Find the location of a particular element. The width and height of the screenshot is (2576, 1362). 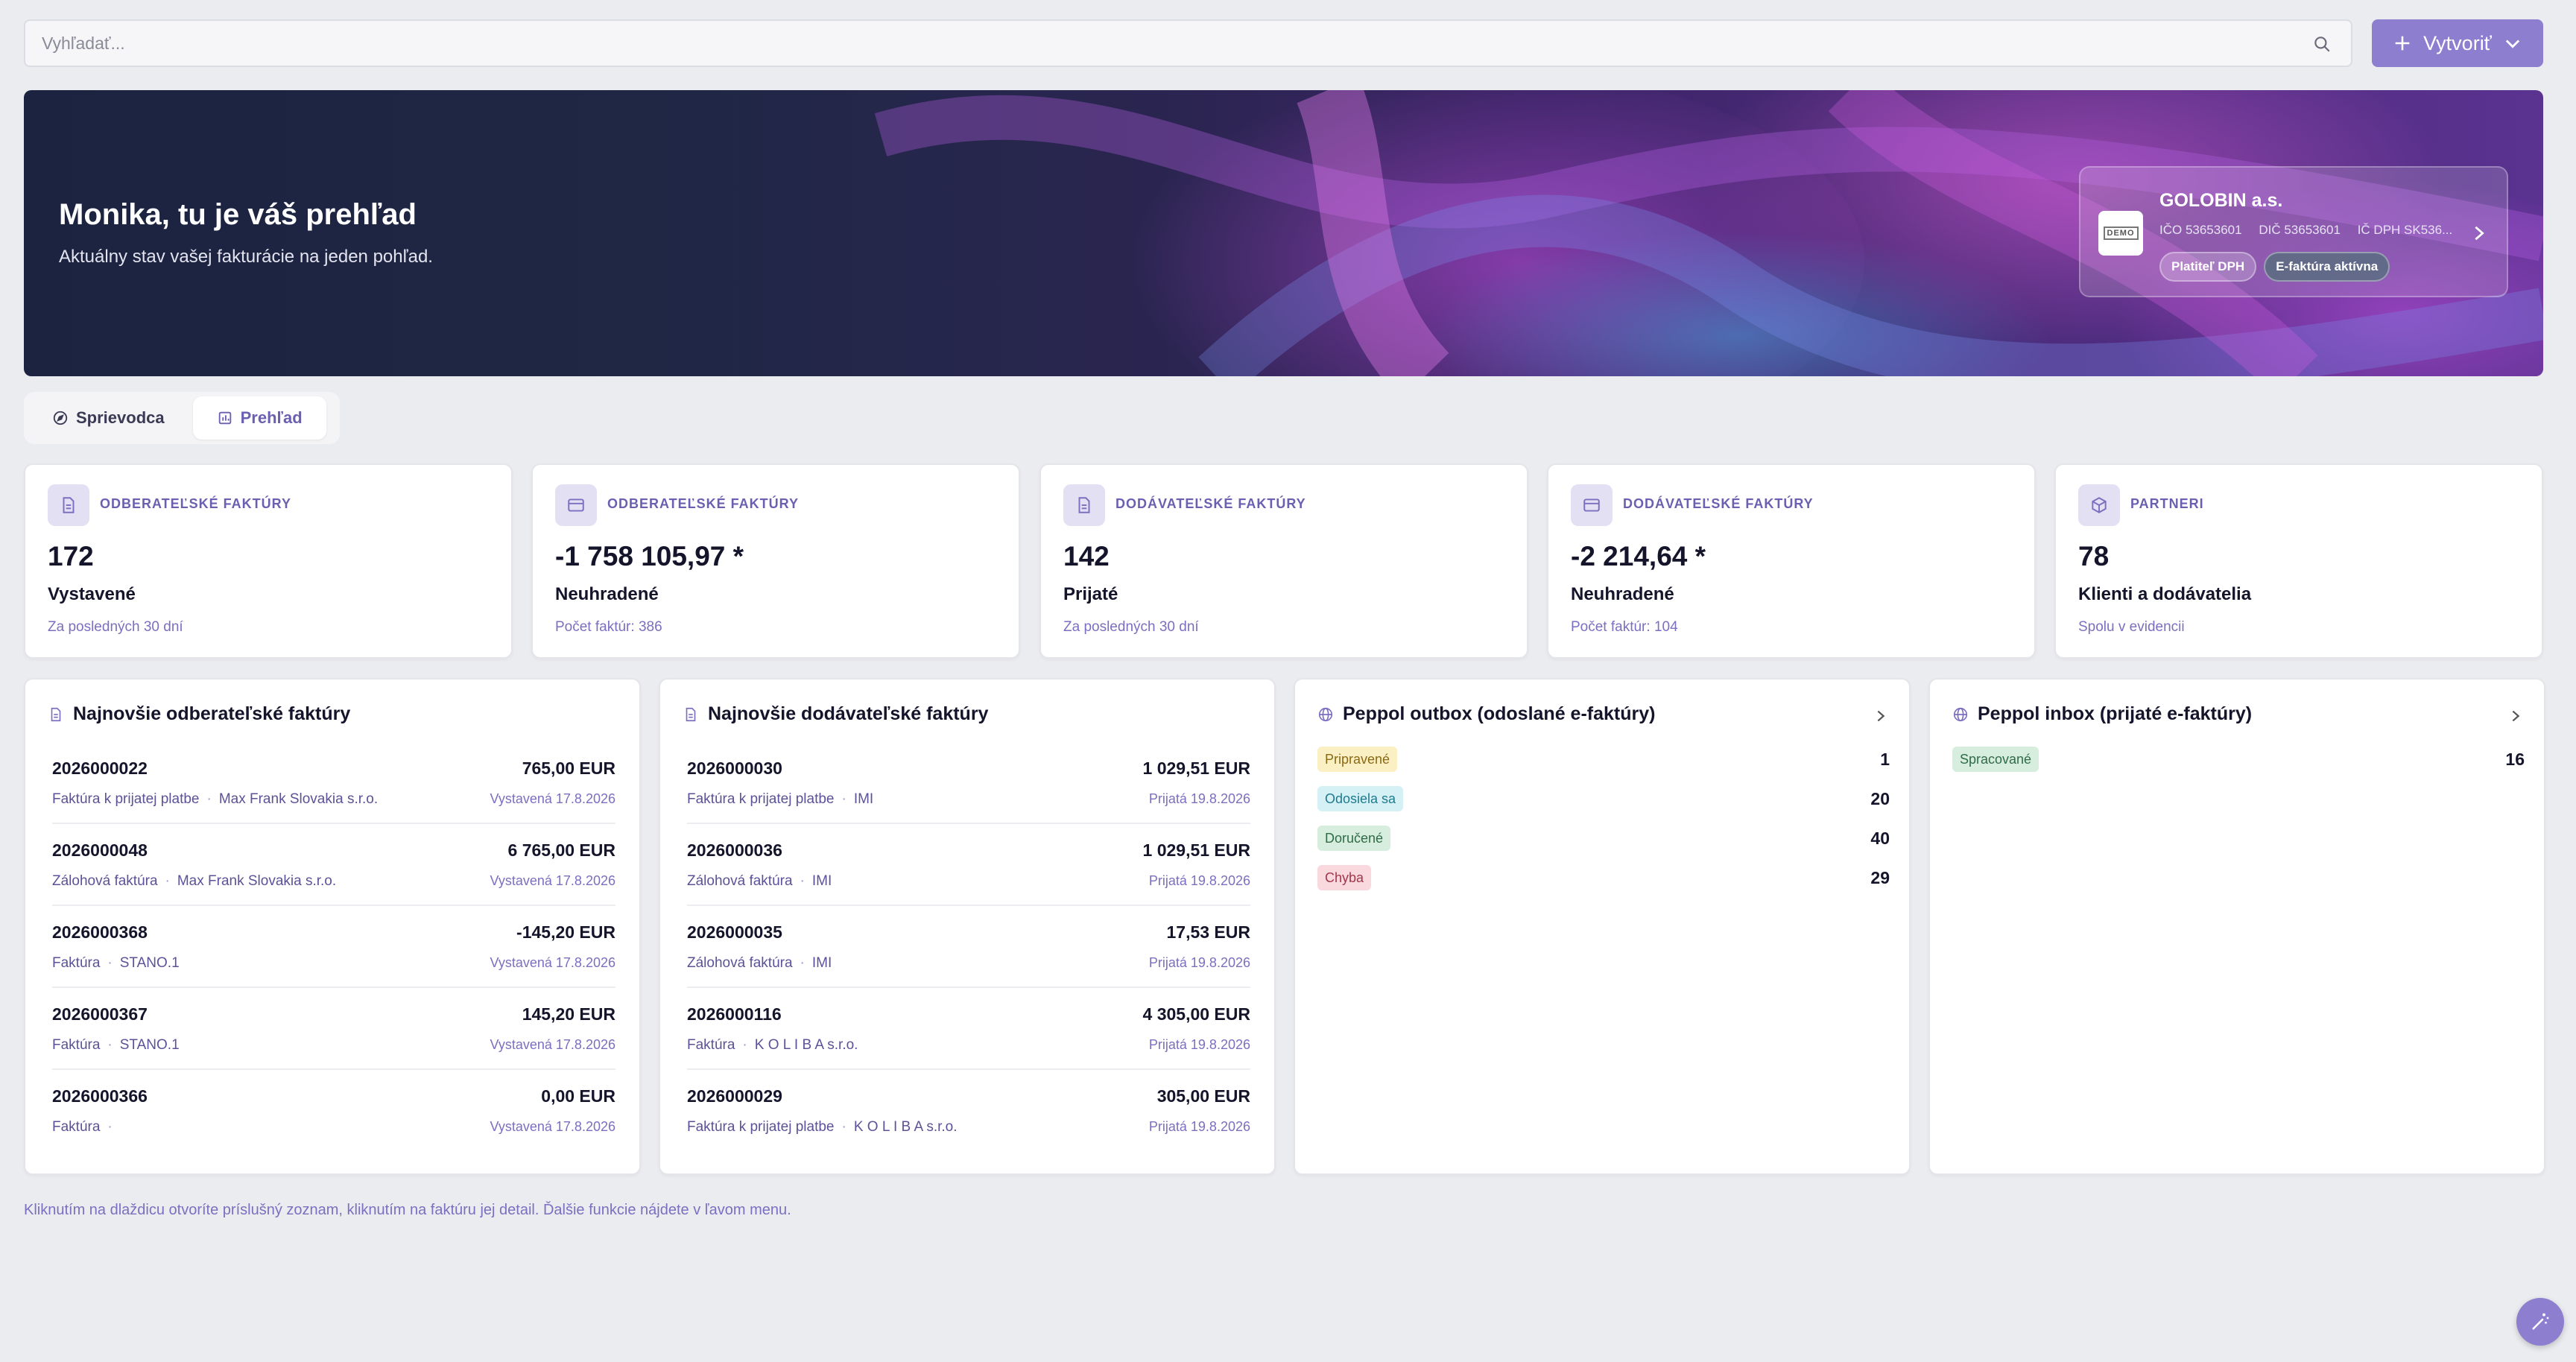

plus-icon is located at coordinates (2402, 43).